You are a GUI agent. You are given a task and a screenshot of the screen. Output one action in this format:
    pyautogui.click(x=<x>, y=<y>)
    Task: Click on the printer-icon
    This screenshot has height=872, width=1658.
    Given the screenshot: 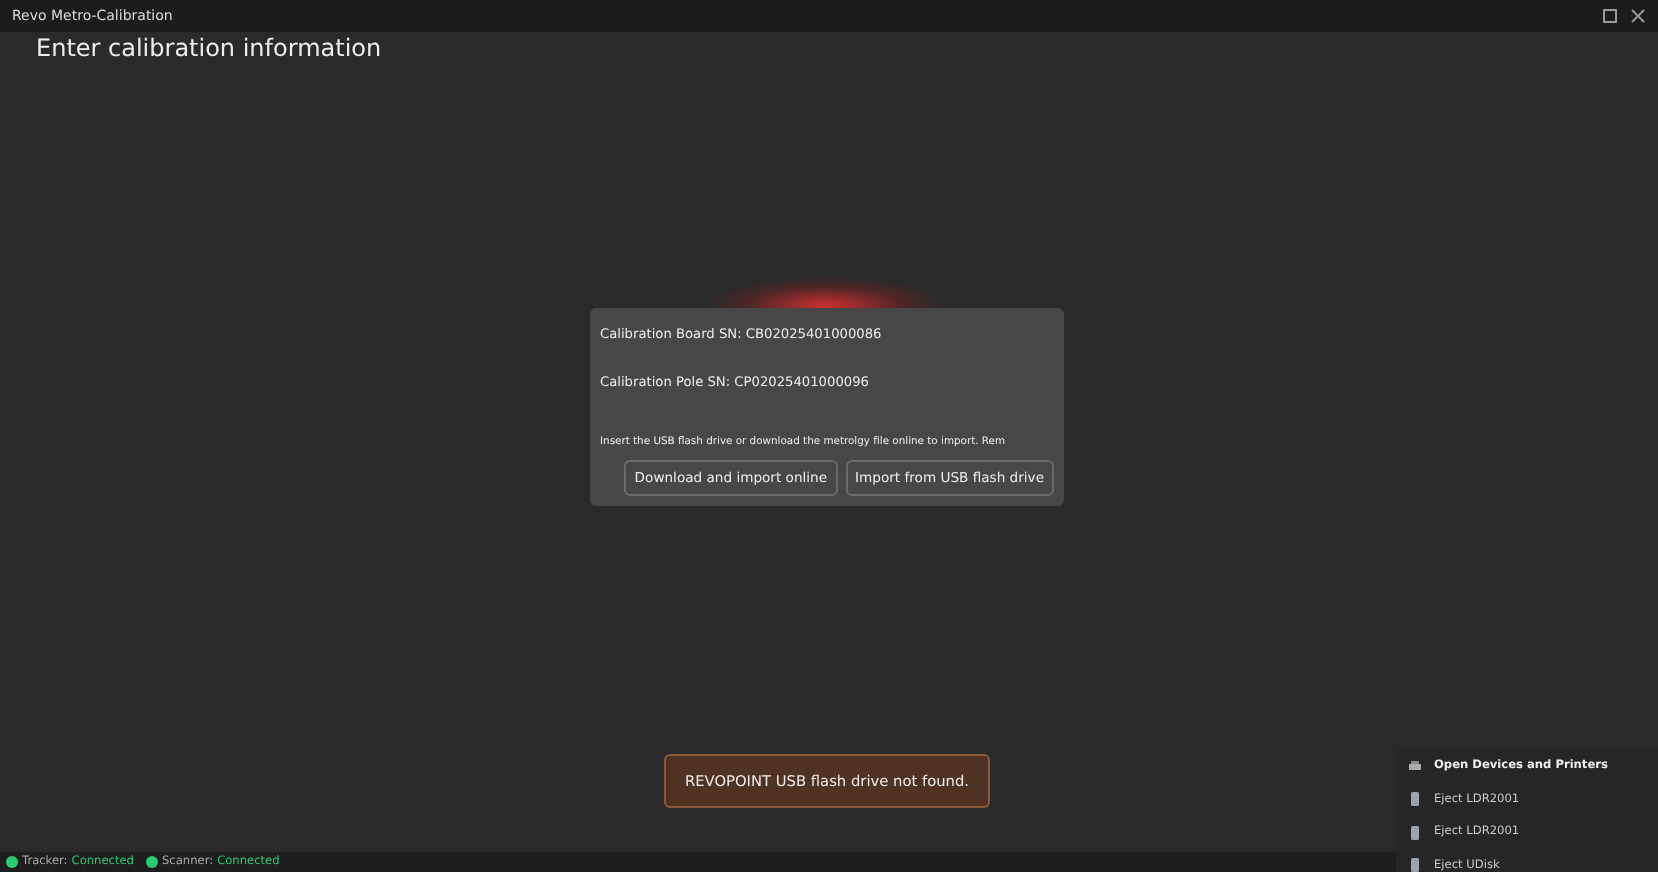 What is the action you would take?
    pyautogui.click(x=1415, y=766)
    